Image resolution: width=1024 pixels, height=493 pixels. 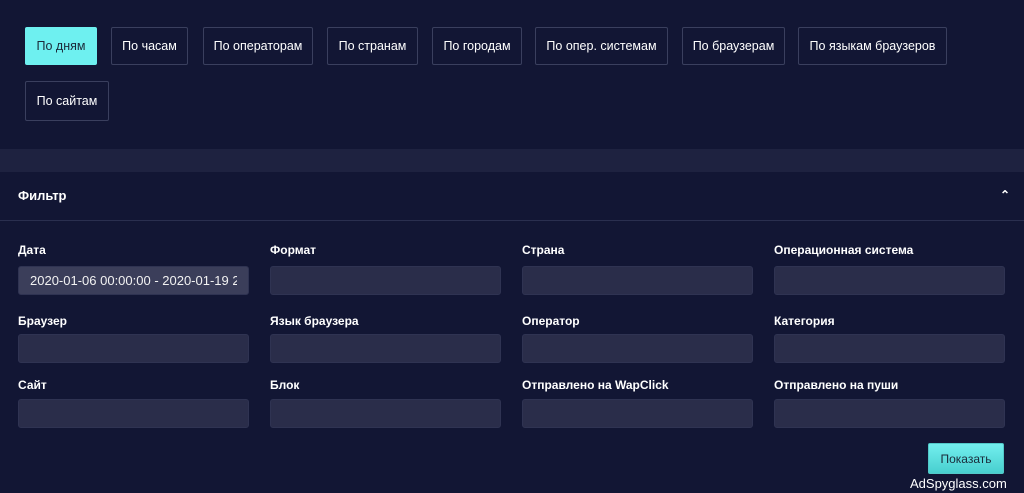 What do you see at coordinates (61, 46) in the screenshot?
I see `tab-by-days: По дням` at bounding box center [61, 46].